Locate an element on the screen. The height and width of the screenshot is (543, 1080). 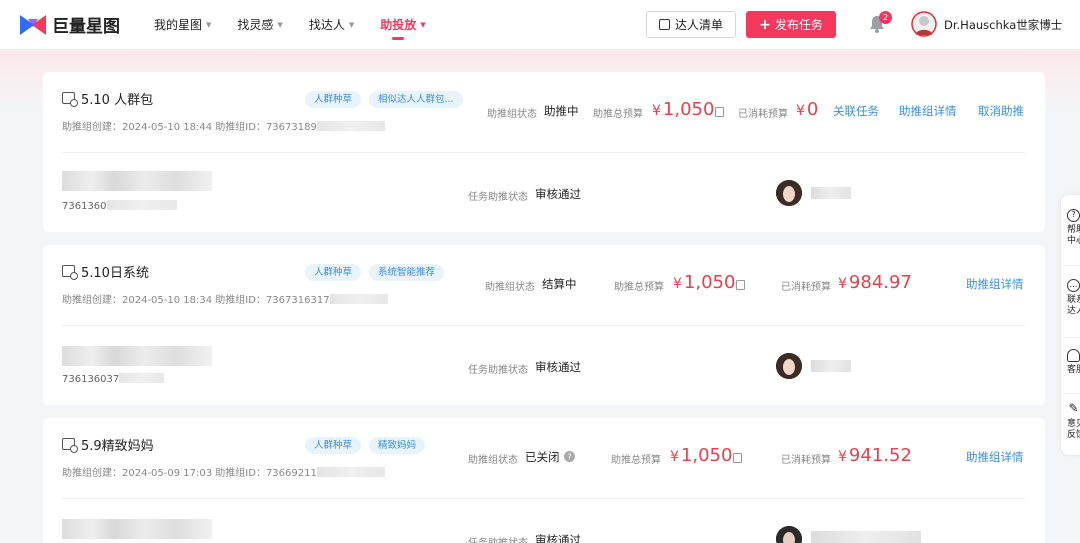
task-id: 736136037 is located at coordinates (113, 379).